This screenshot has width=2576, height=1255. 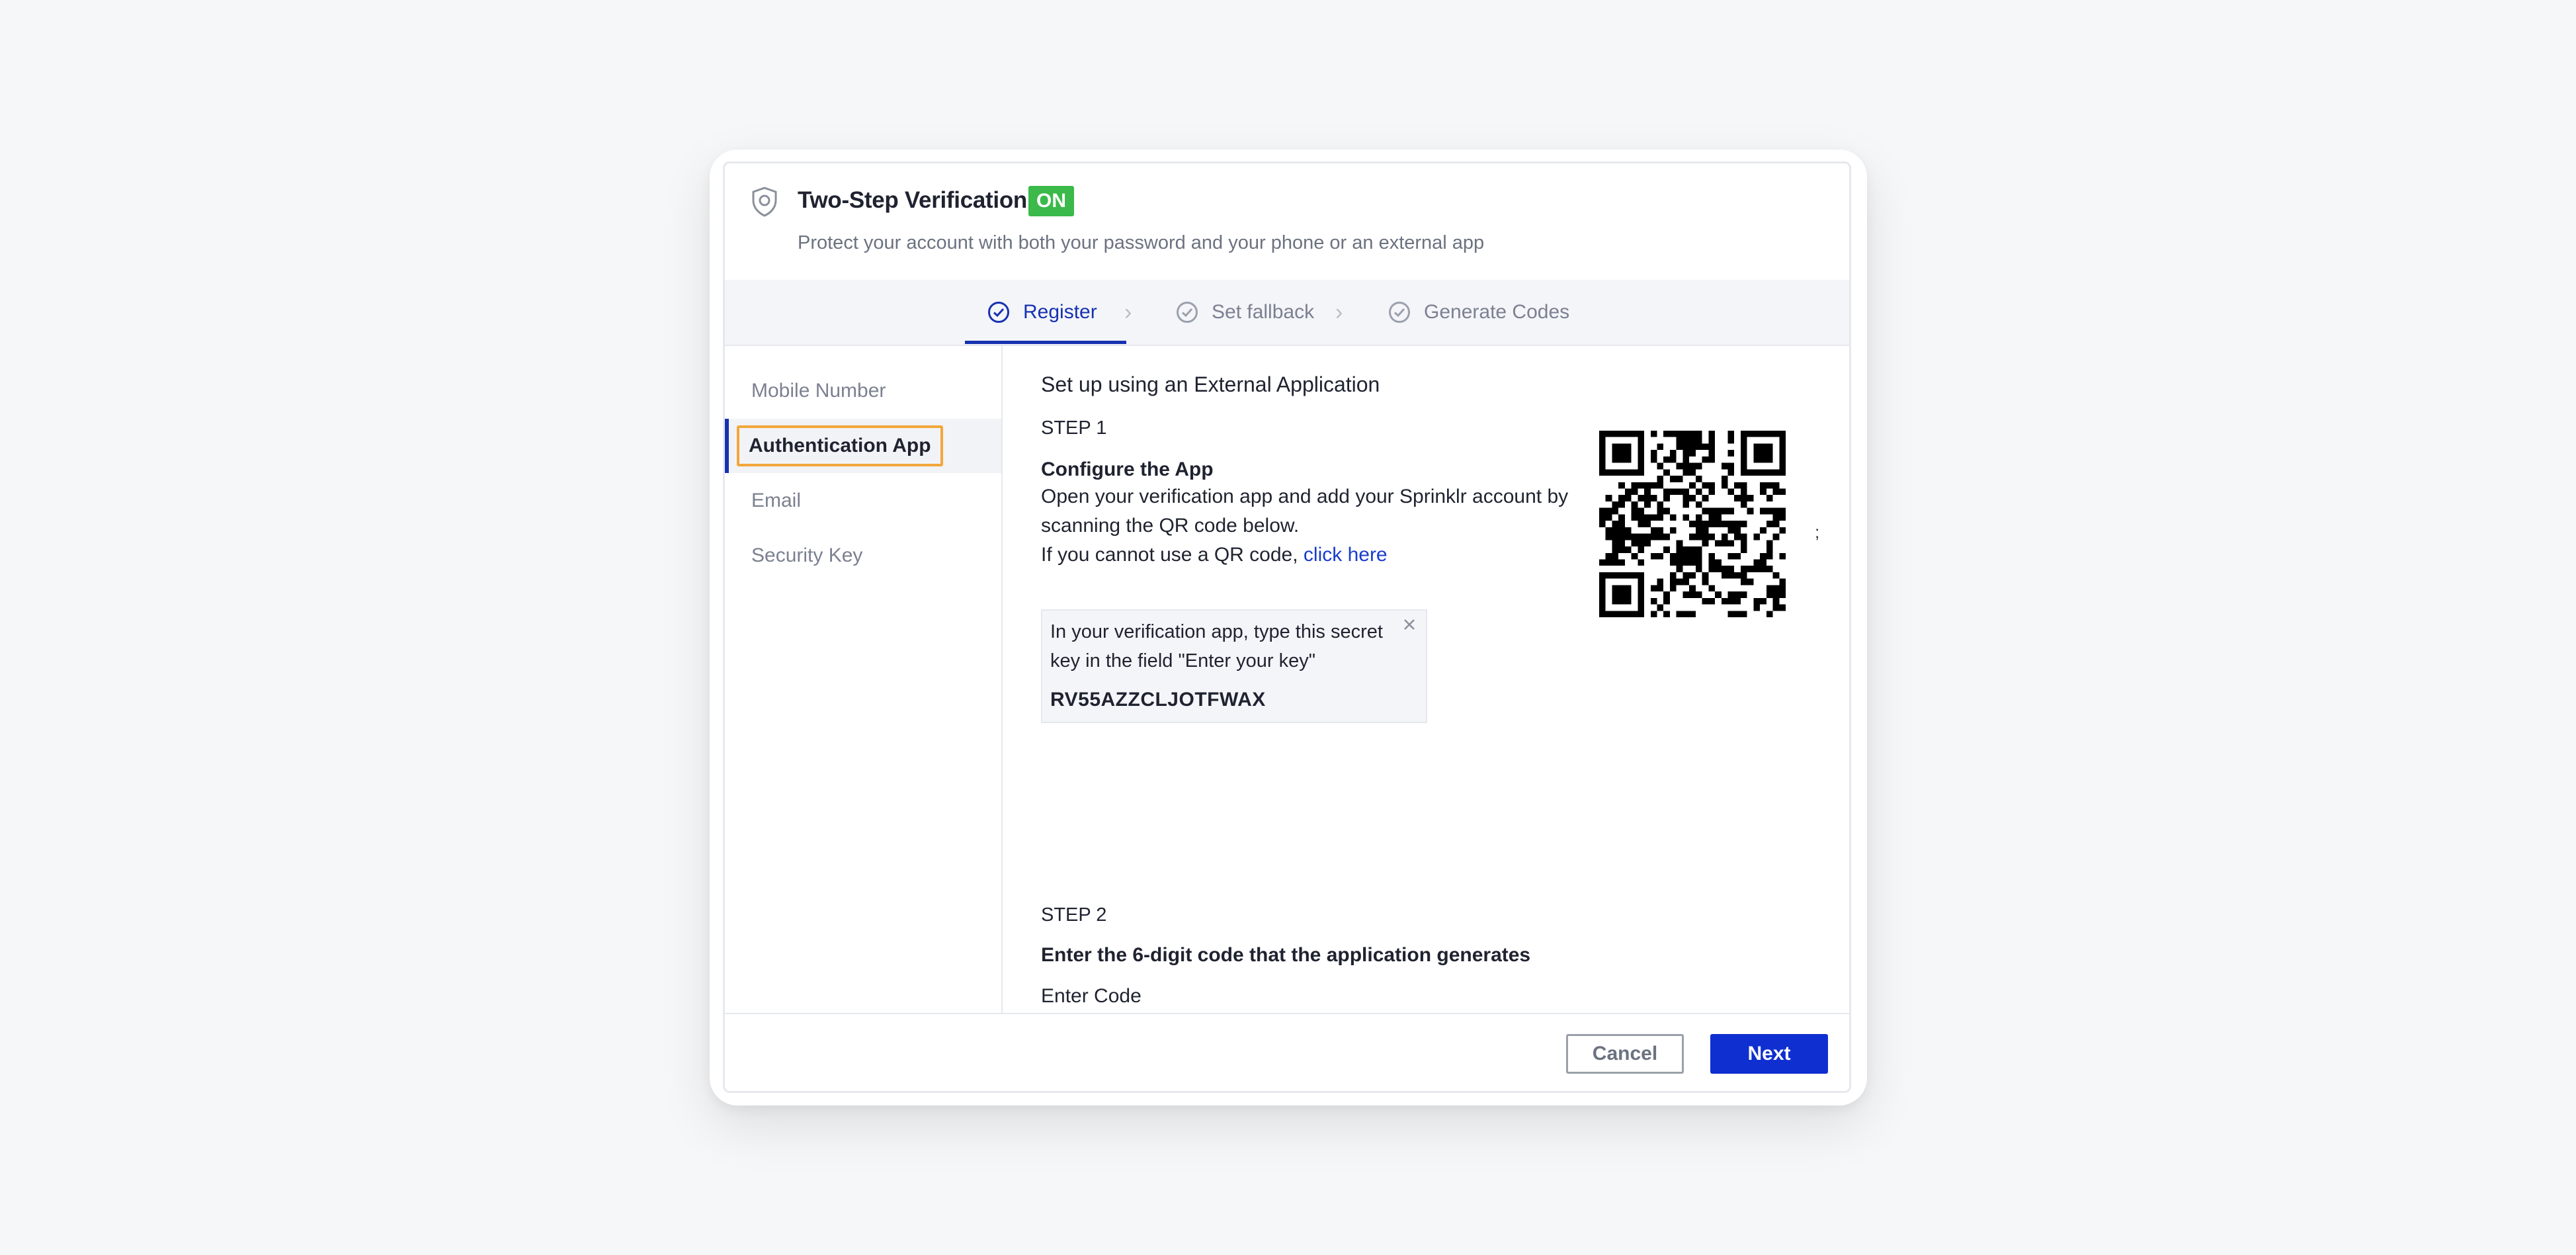 I want to click on step1-heading: Configure the App, so click(x=1127, y=469).